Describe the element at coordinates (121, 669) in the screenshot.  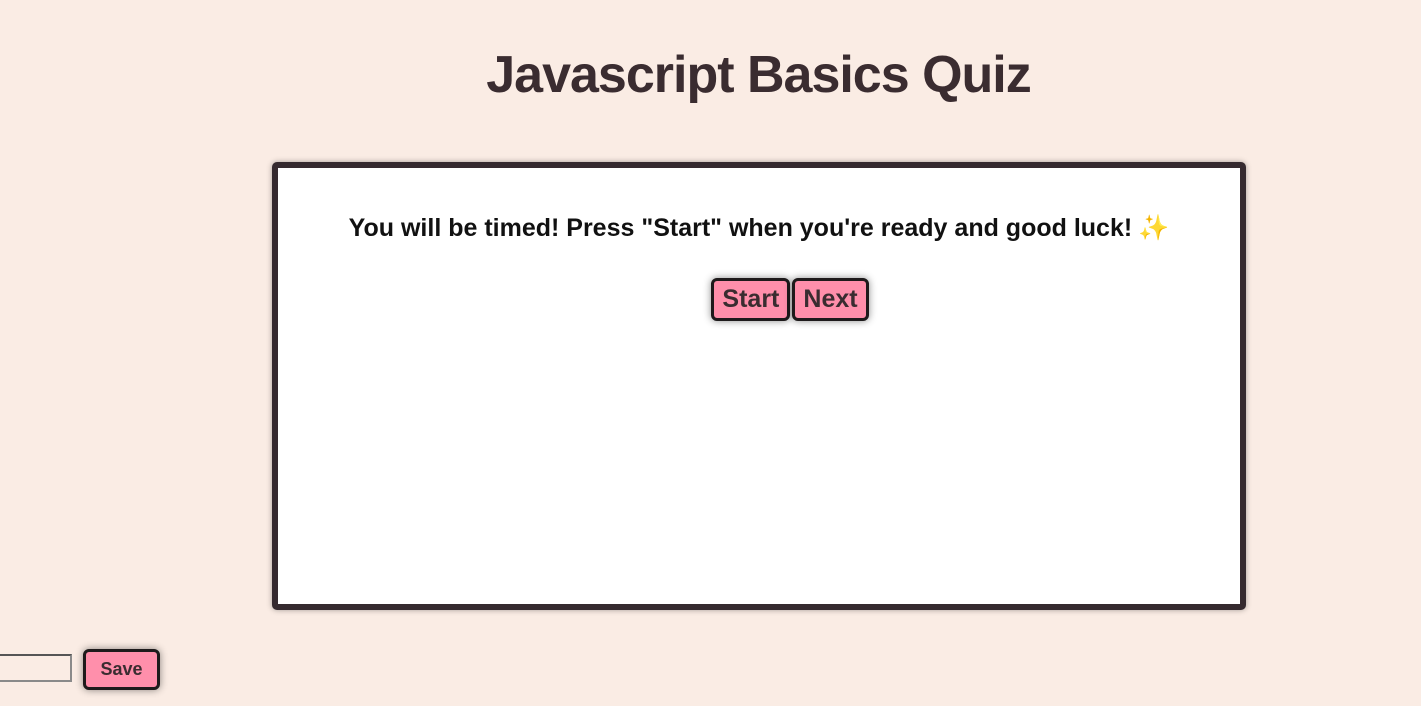
I see `save-button: Save` at that location.